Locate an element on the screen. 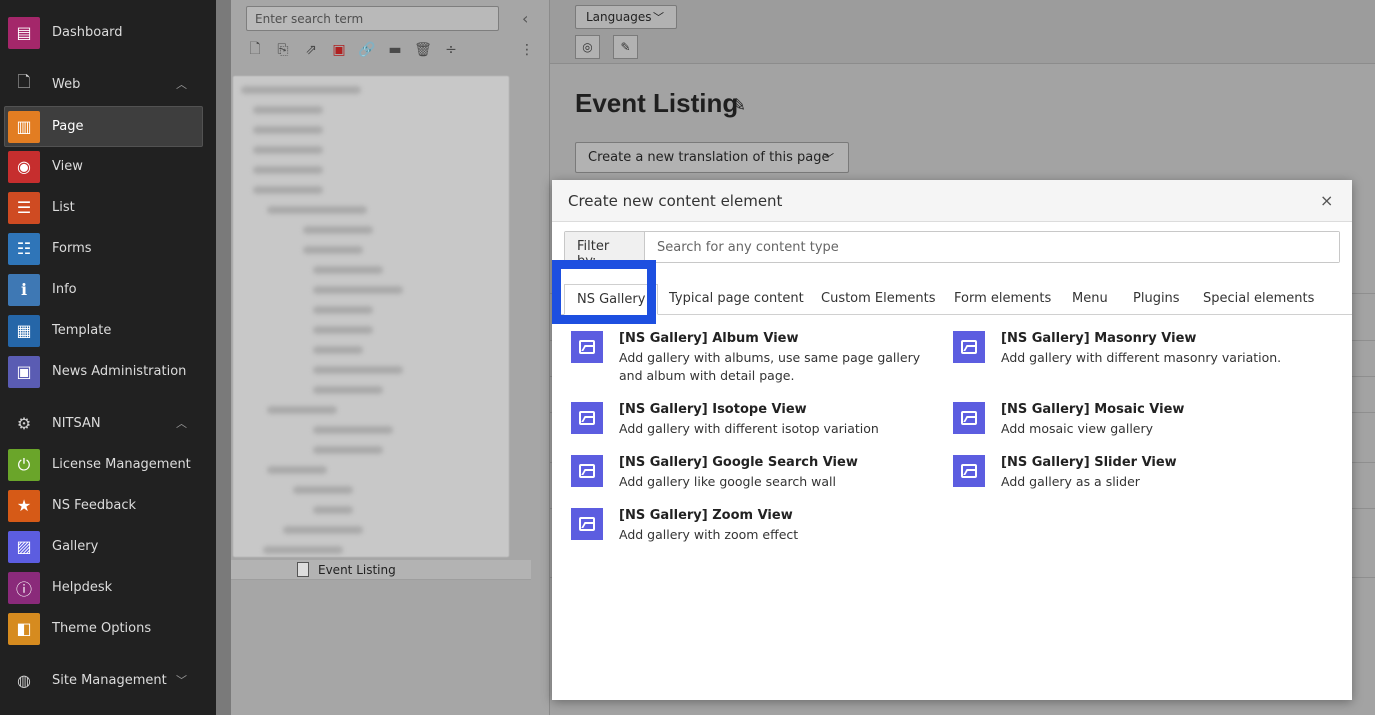  page-link-icon: ⇗ is located at coordinates (311, 50).